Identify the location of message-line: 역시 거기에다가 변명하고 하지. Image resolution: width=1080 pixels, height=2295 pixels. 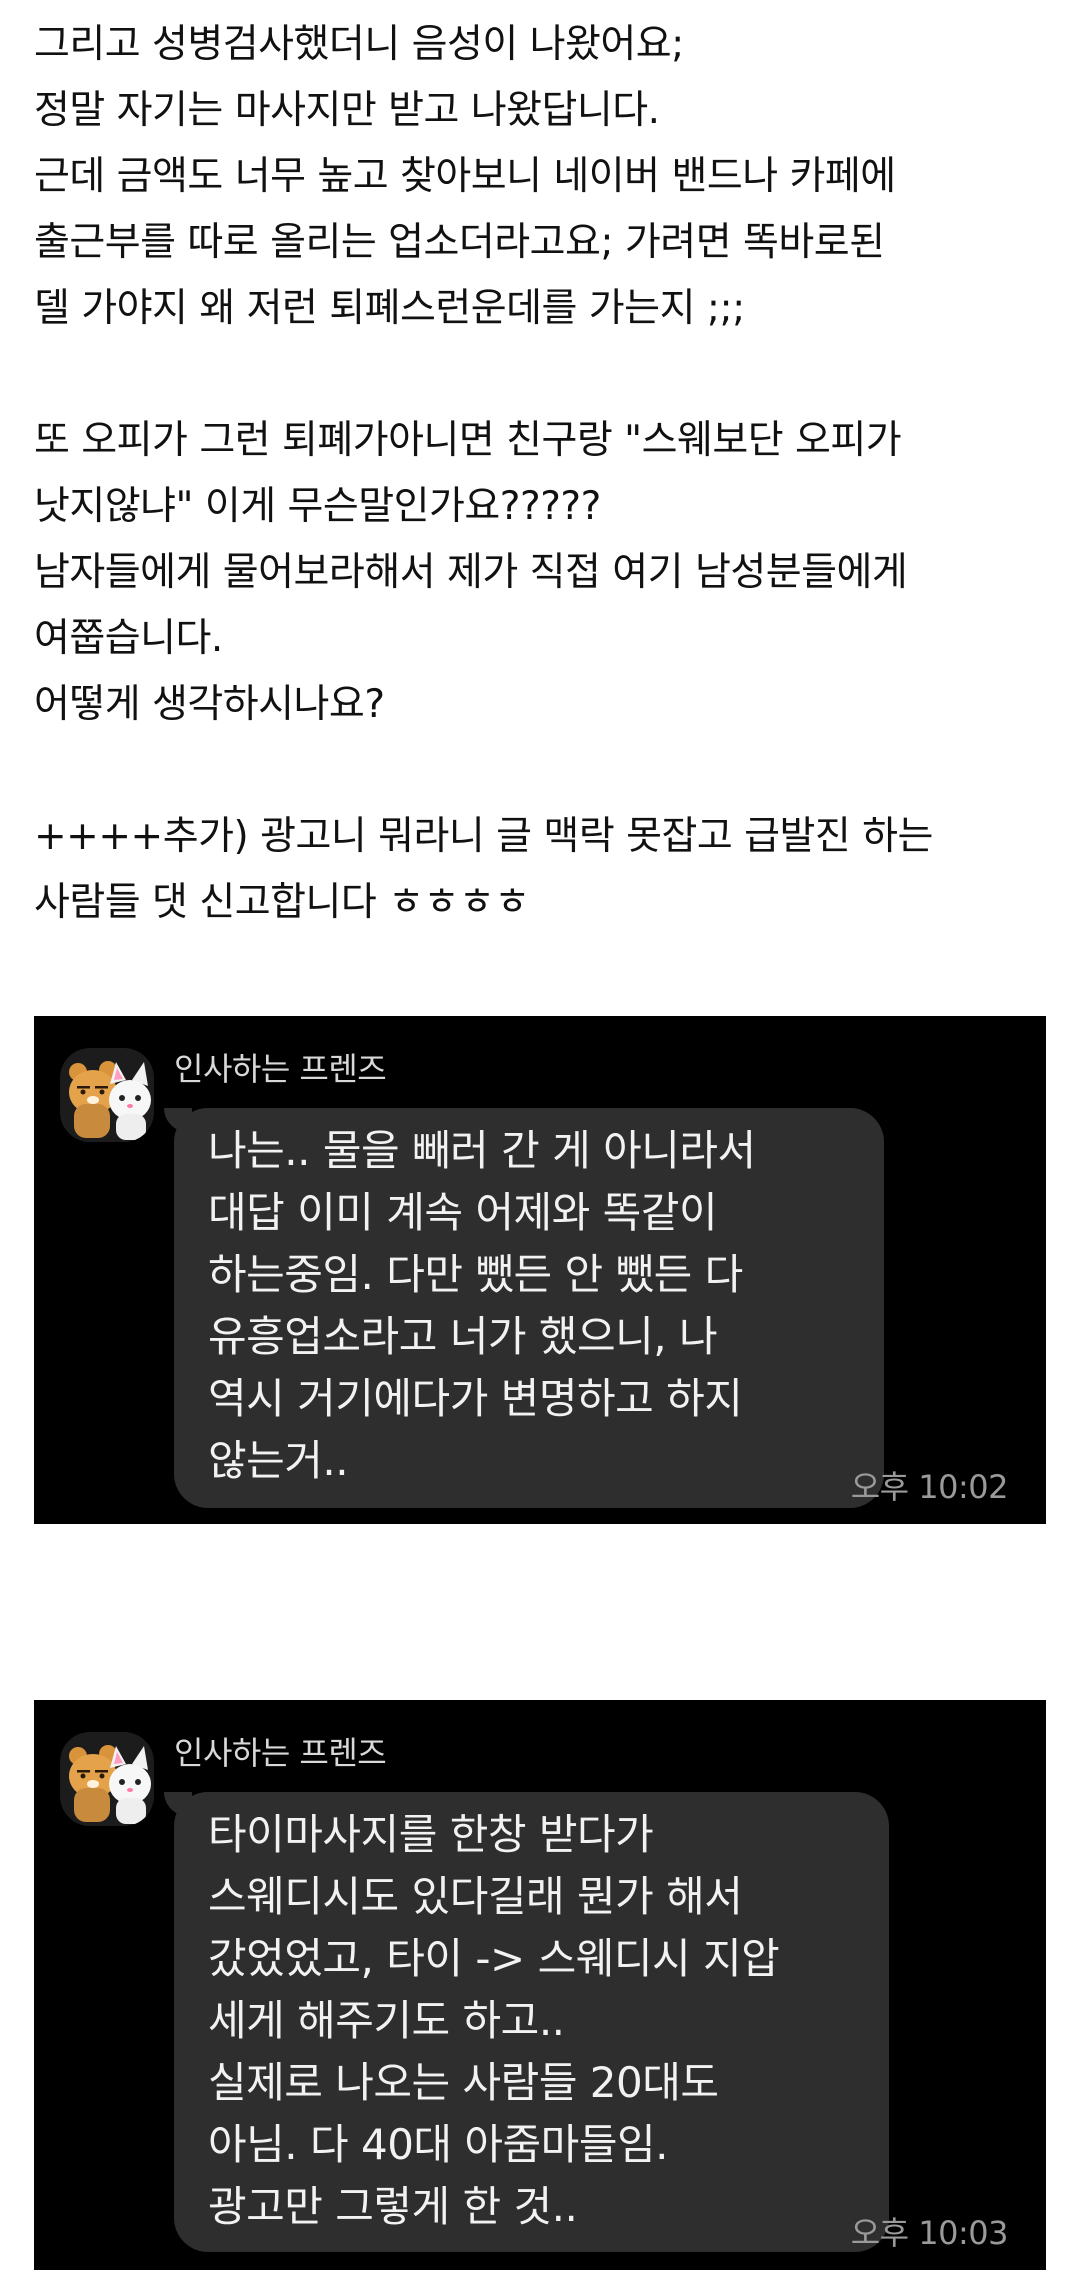
(475, 1398).